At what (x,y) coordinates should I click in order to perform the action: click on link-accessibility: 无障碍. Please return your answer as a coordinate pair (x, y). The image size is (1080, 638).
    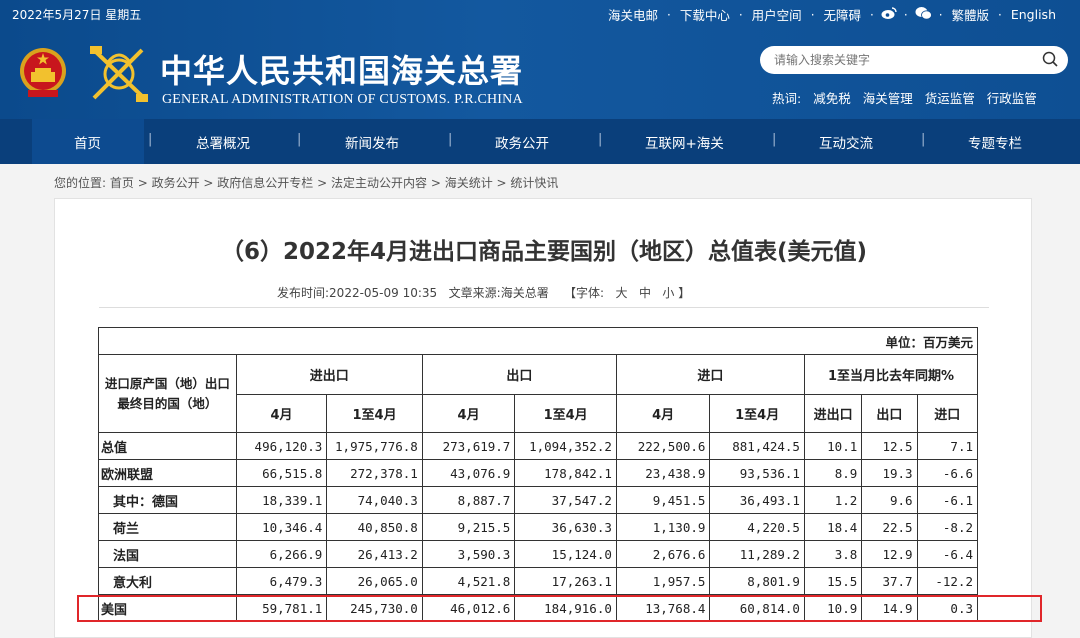
    Looking at the image, I should click on (843, 14).